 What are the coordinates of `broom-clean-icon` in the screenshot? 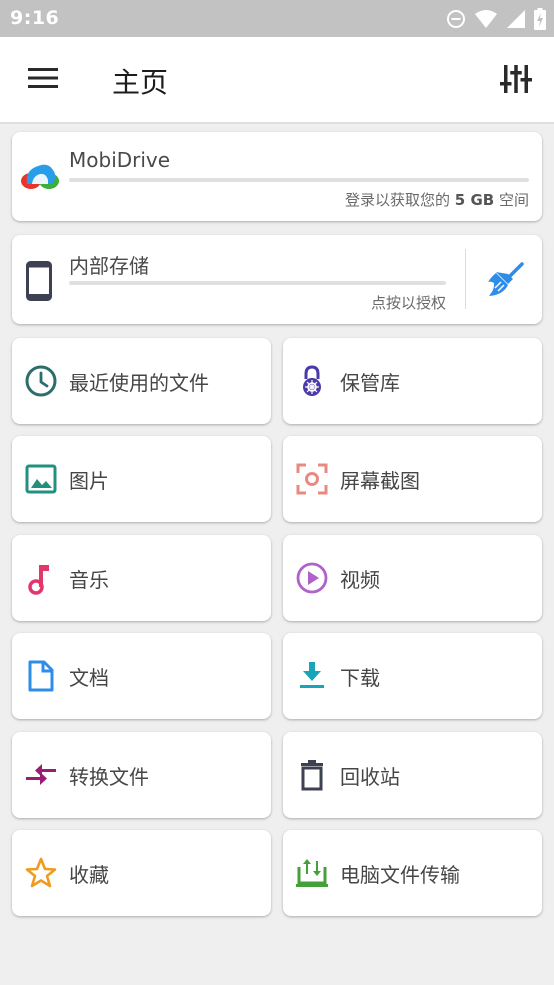 It's located at (506, 280).